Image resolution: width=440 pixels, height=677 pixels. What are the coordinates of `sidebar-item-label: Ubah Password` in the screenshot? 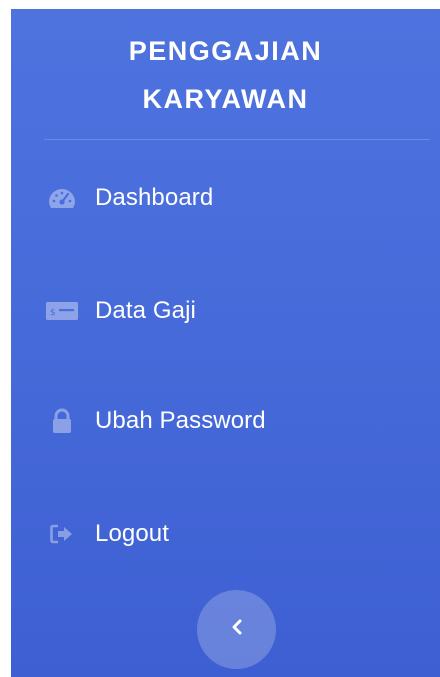 It's located at (180, 420).